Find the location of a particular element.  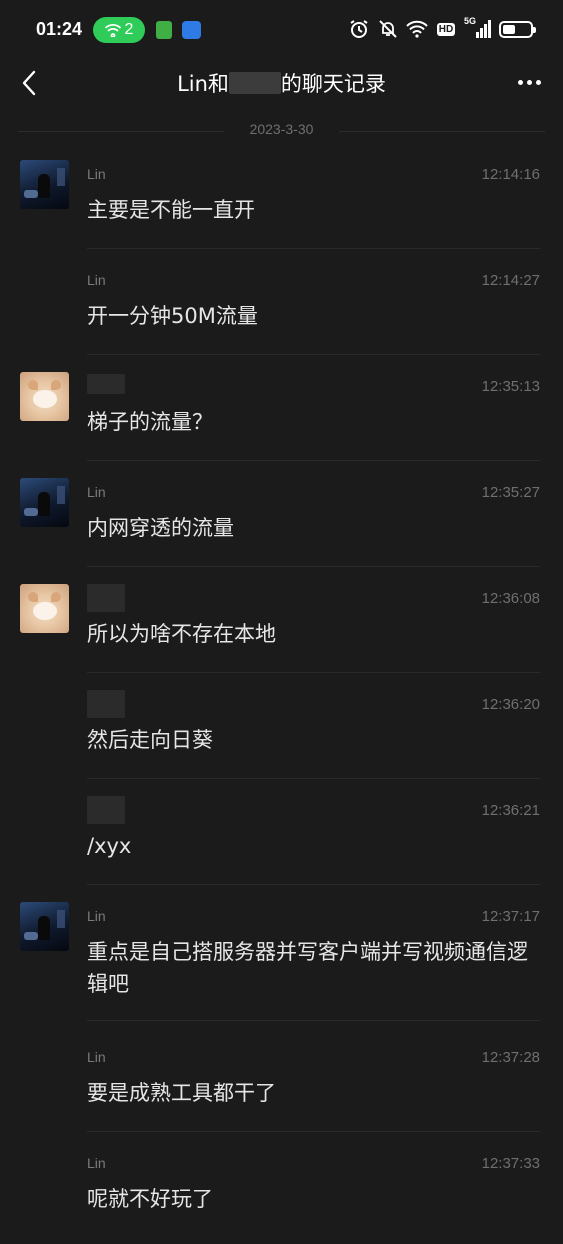

message-time: 12:35:27 is located at coordinates (510, 492).